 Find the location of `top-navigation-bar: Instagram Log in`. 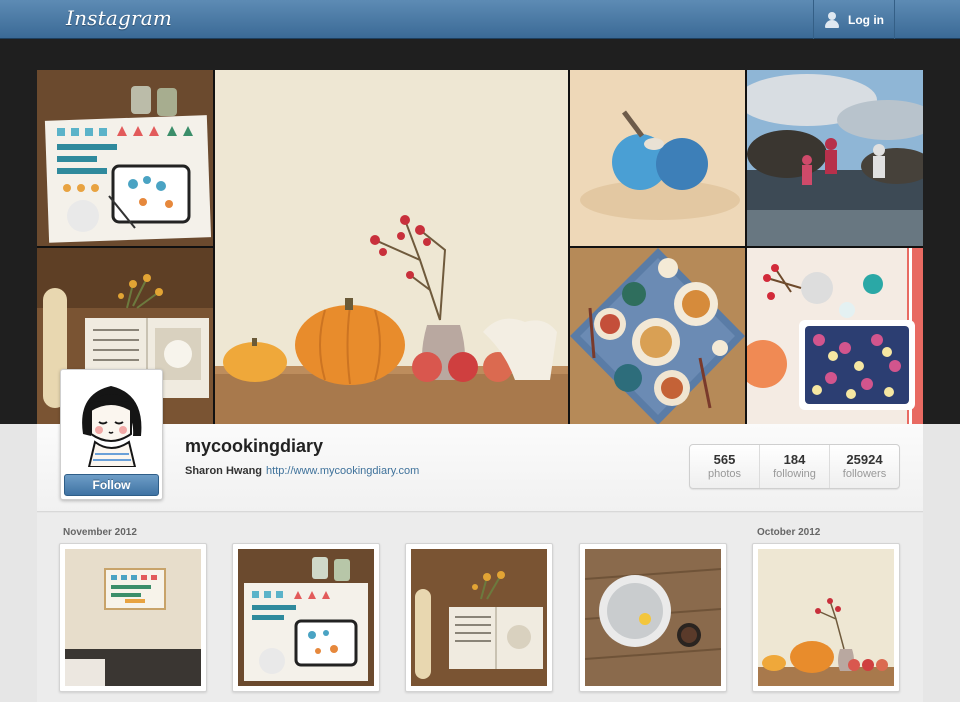

top-navigation-bar: Instagram Log in is located at coordinates (480, 19).